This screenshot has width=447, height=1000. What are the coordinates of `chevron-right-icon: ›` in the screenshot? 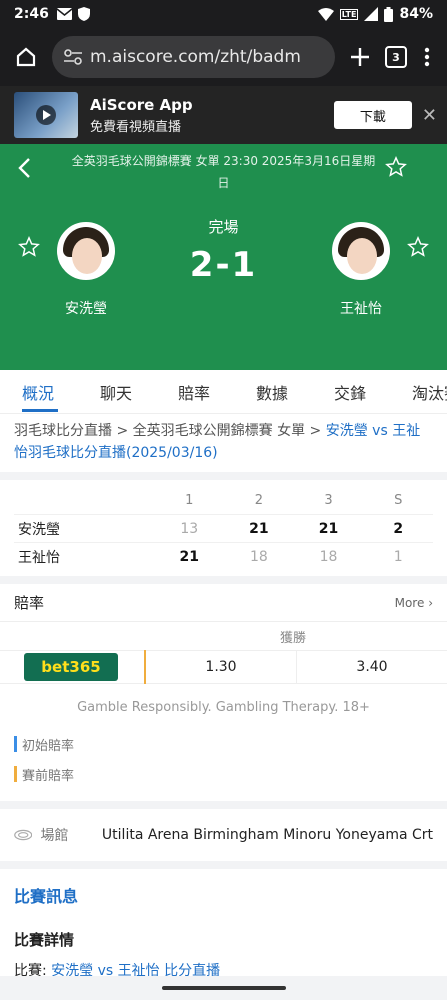 It's located at (430, 602).